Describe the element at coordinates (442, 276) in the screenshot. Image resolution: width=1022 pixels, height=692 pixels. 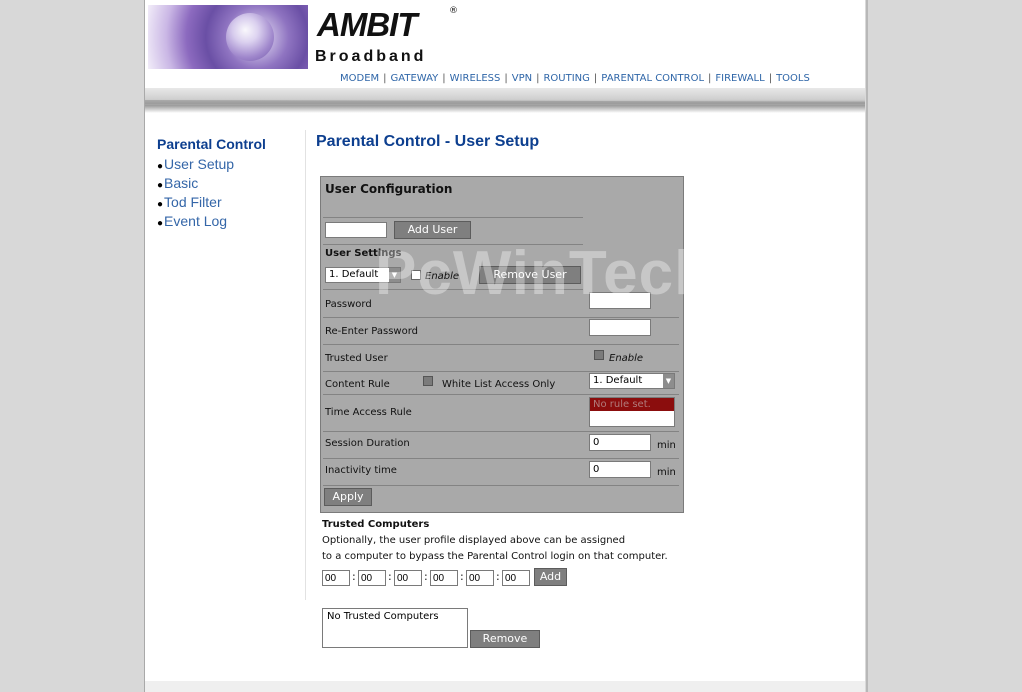
I see `user-enable-label: Enable` at that location.